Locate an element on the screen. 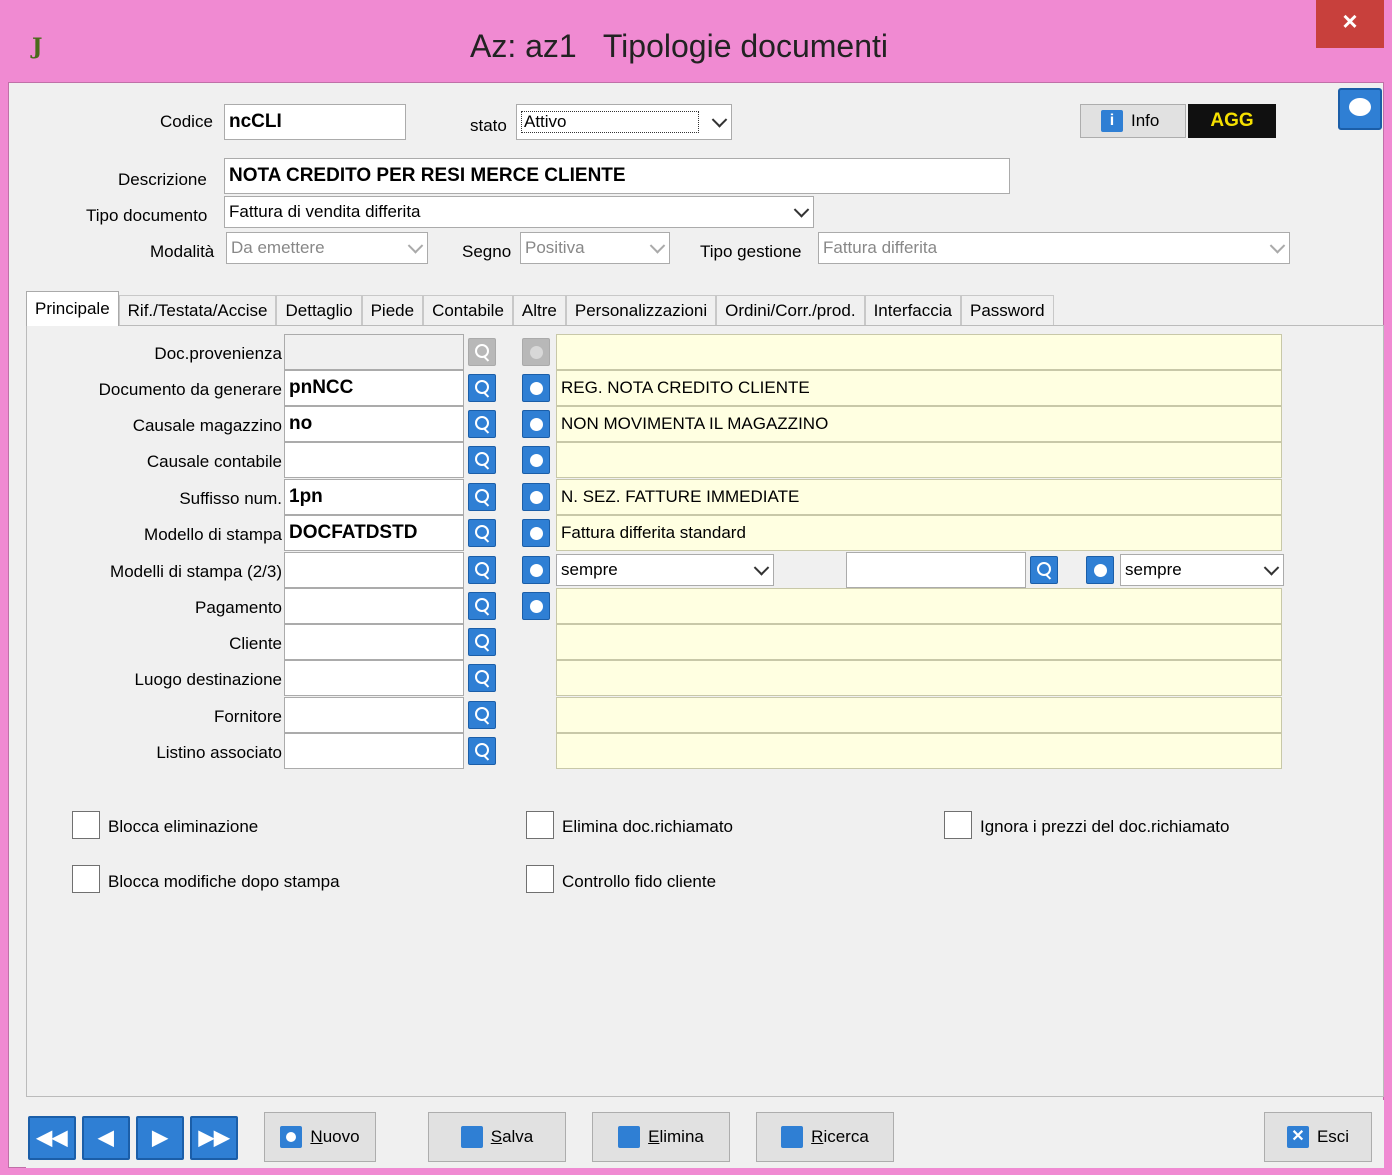  nuovo-label: Nuovo is located at coordinates (335, 1136).